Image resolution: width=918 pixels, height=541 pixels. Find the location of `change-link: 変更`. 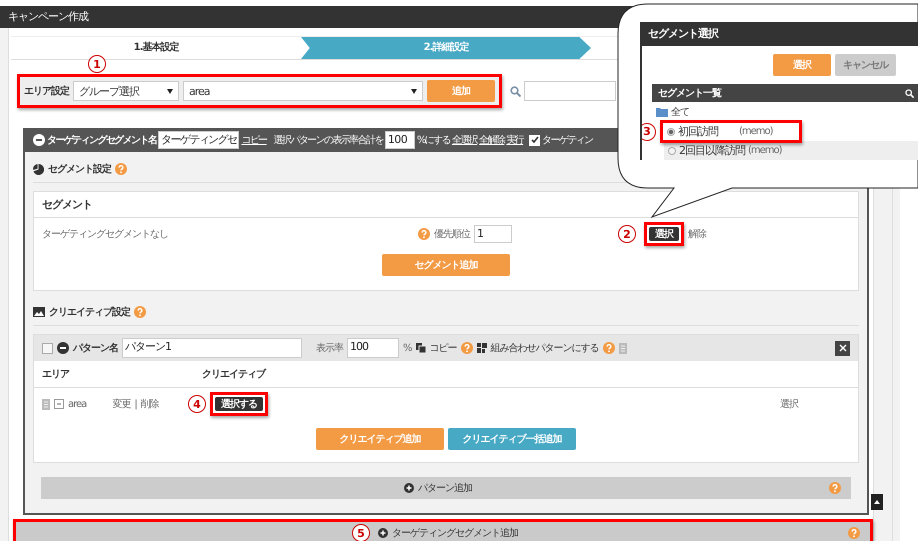

change-link: 変更 is located at coordinates (121, 404).